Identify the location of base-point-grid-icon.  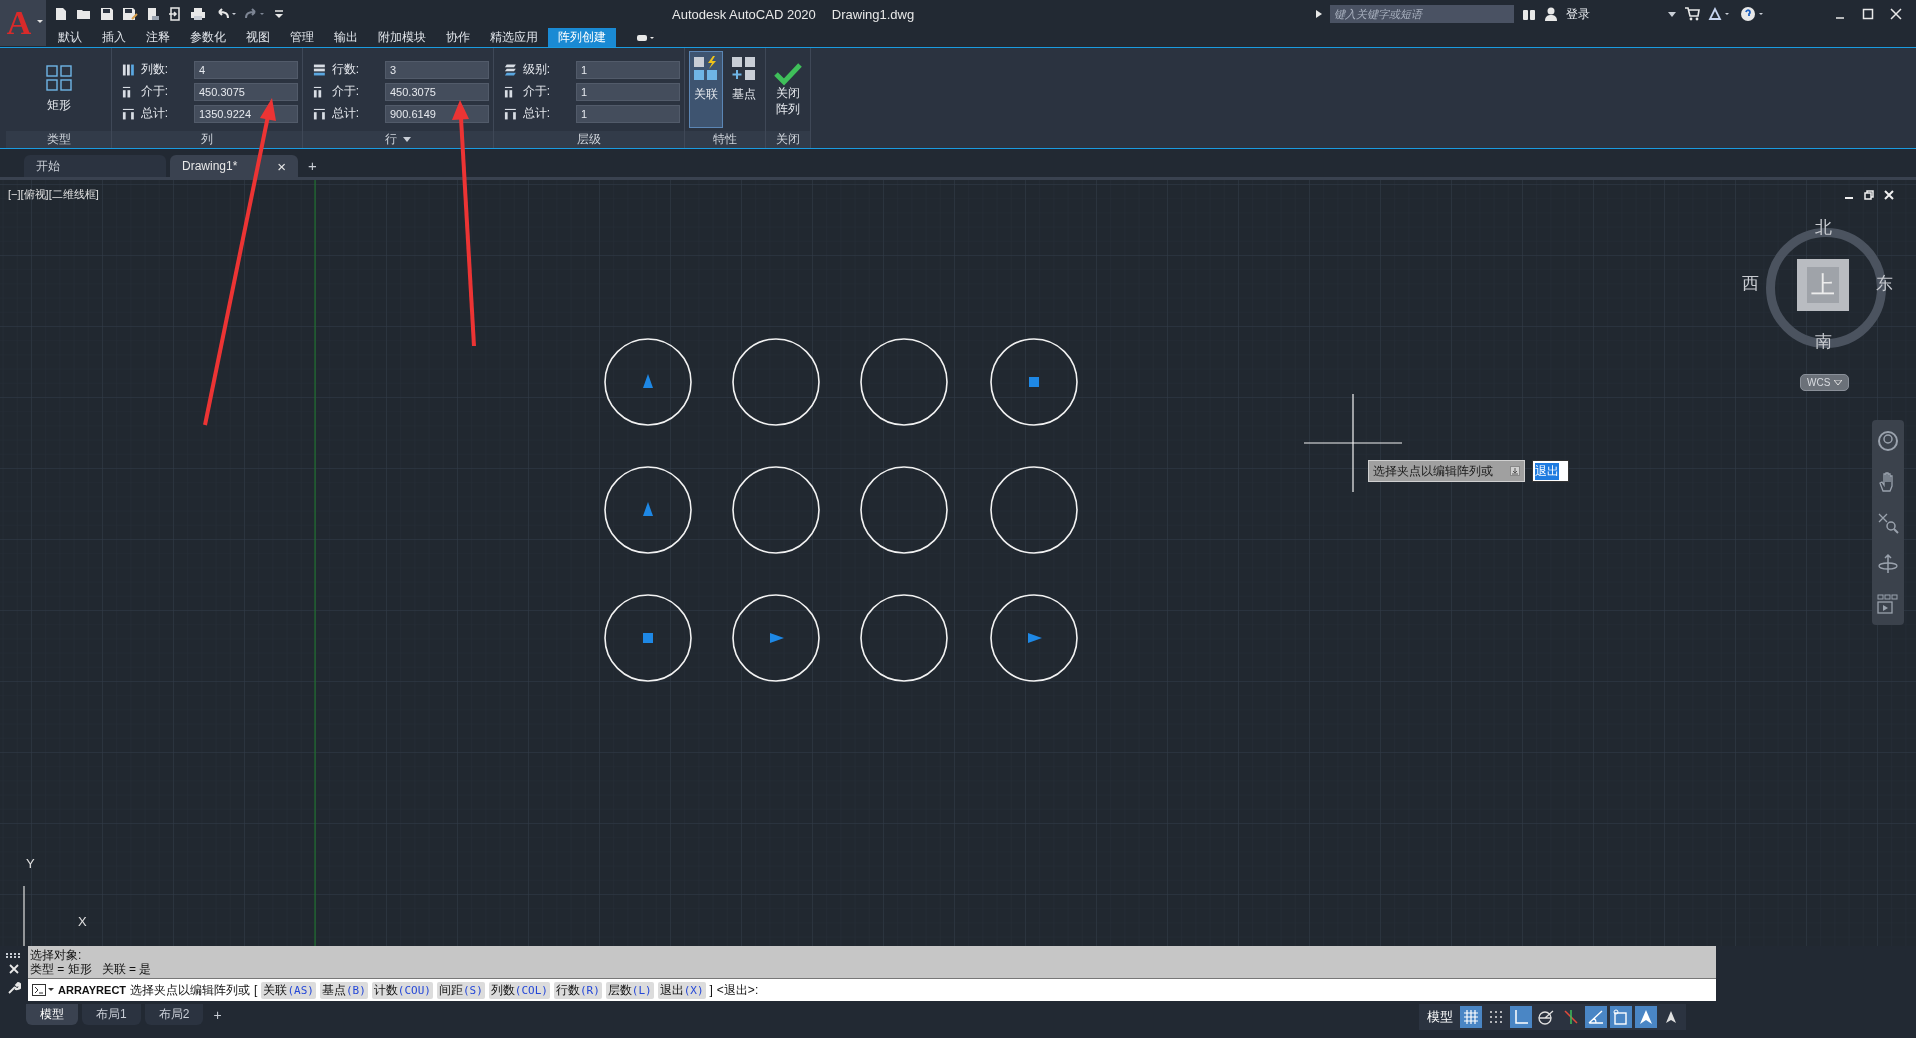
(744, 69).